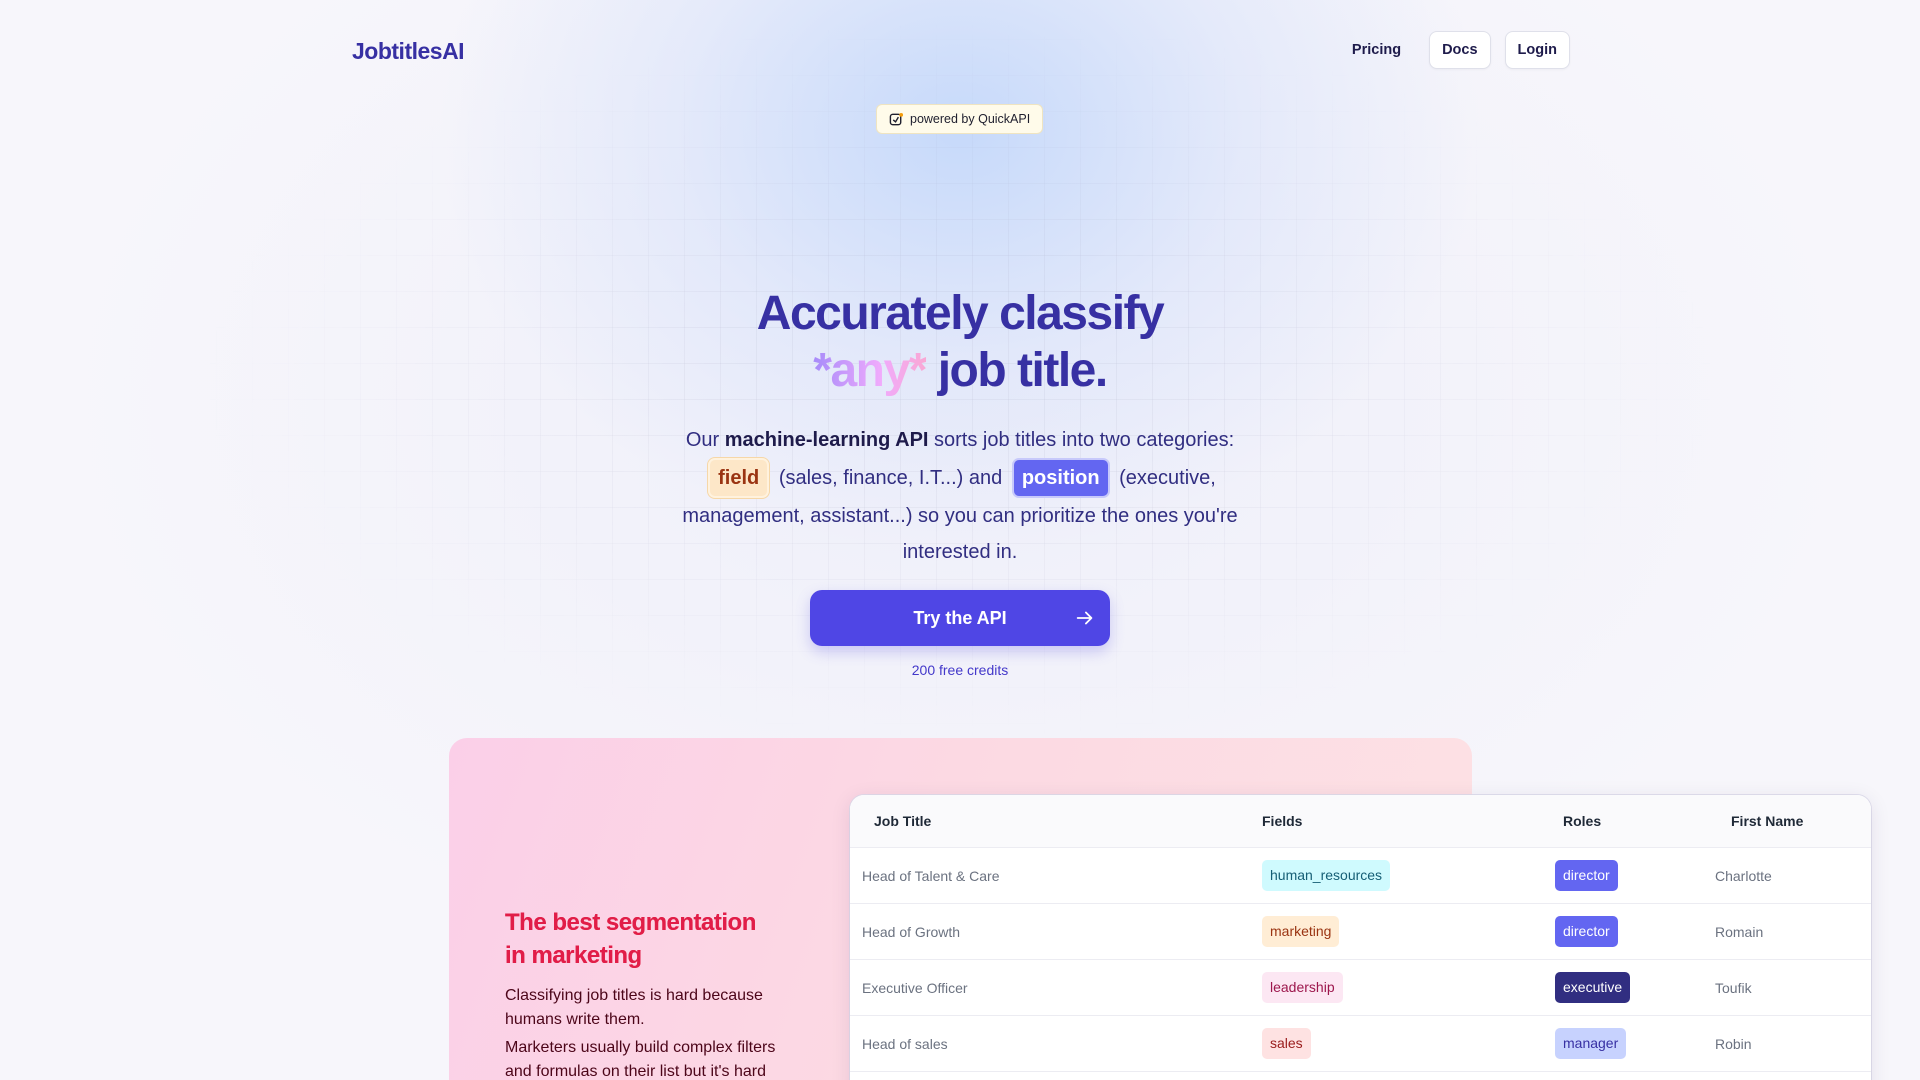 Image resolution: width=1920 pixels, height=1080 pixels. Describe the element at coordinates (1593, 987) in the screenshot. I see `role-badge: executive` at that location.